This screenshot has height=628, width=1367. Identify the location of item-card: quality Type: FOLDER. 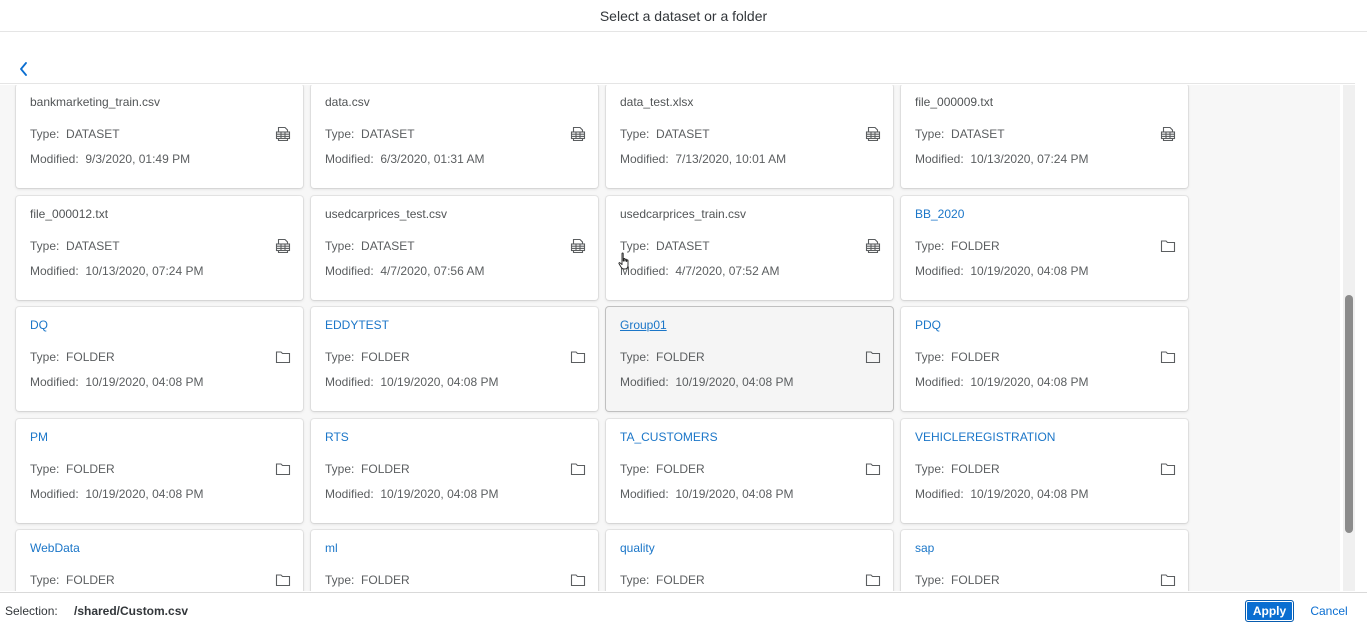
(749, 560).